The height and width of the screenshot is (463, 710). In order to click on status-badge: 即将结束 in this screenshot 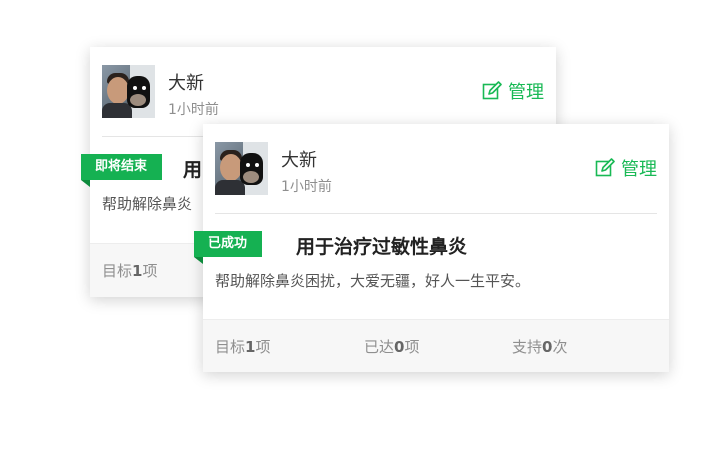, I will do `click(122, 170)`.